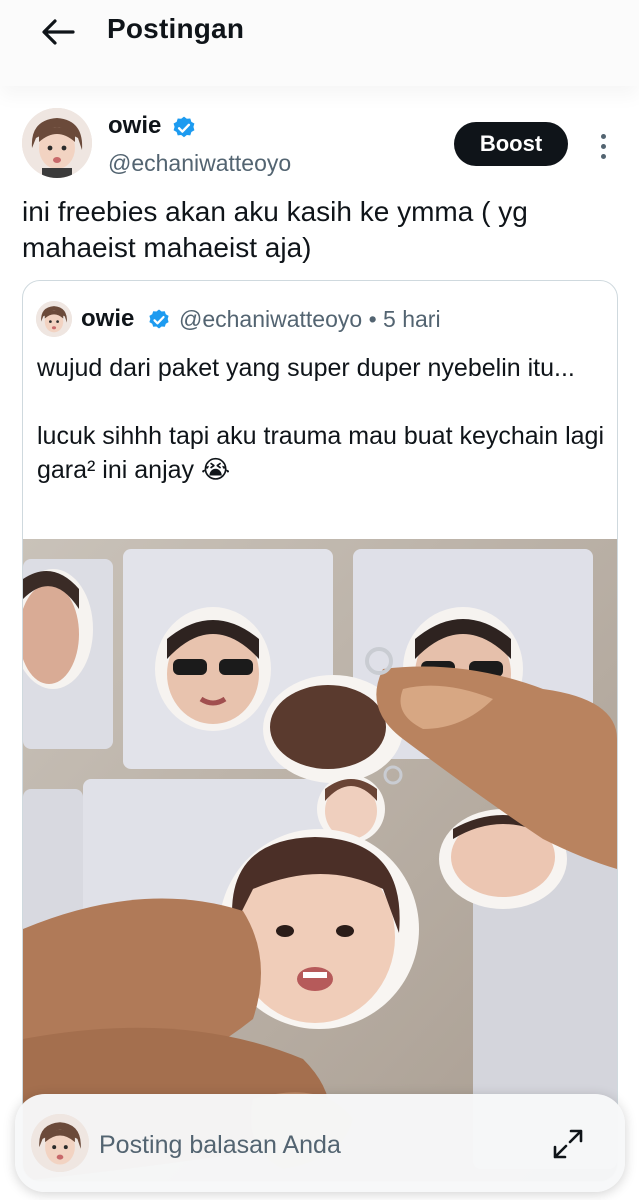  What do you see at coordinates (319, 43) in the screenshot?
I see `top-app-bar: Postingan` at bounding box center [319, 43].